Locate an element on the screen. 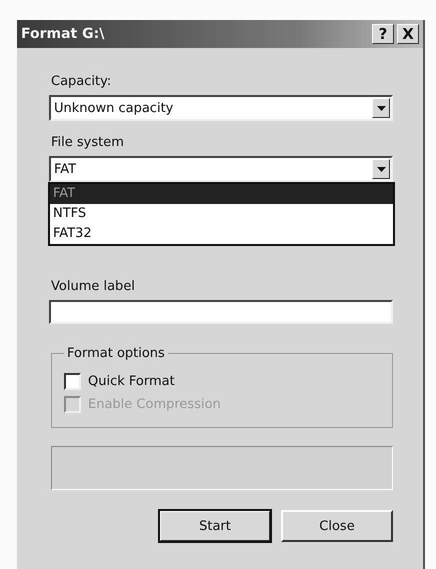 Image resolution: width=436 pixels, height=569 pixels. file-system-label: File system is located at coordinates (88, 142).